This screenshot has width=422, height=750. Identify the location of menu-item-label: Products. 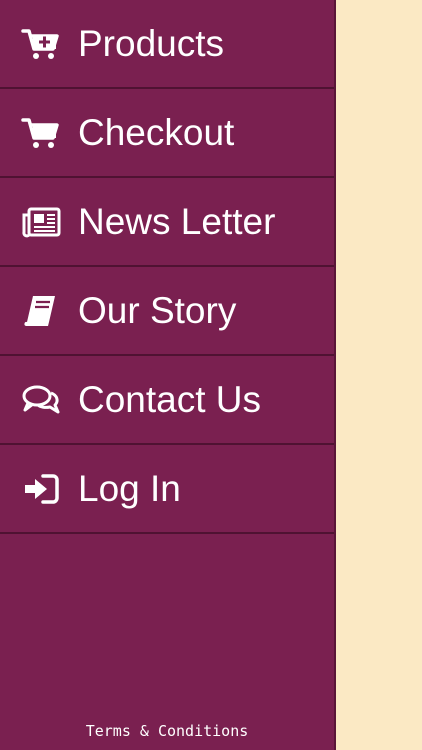
(151, 43).